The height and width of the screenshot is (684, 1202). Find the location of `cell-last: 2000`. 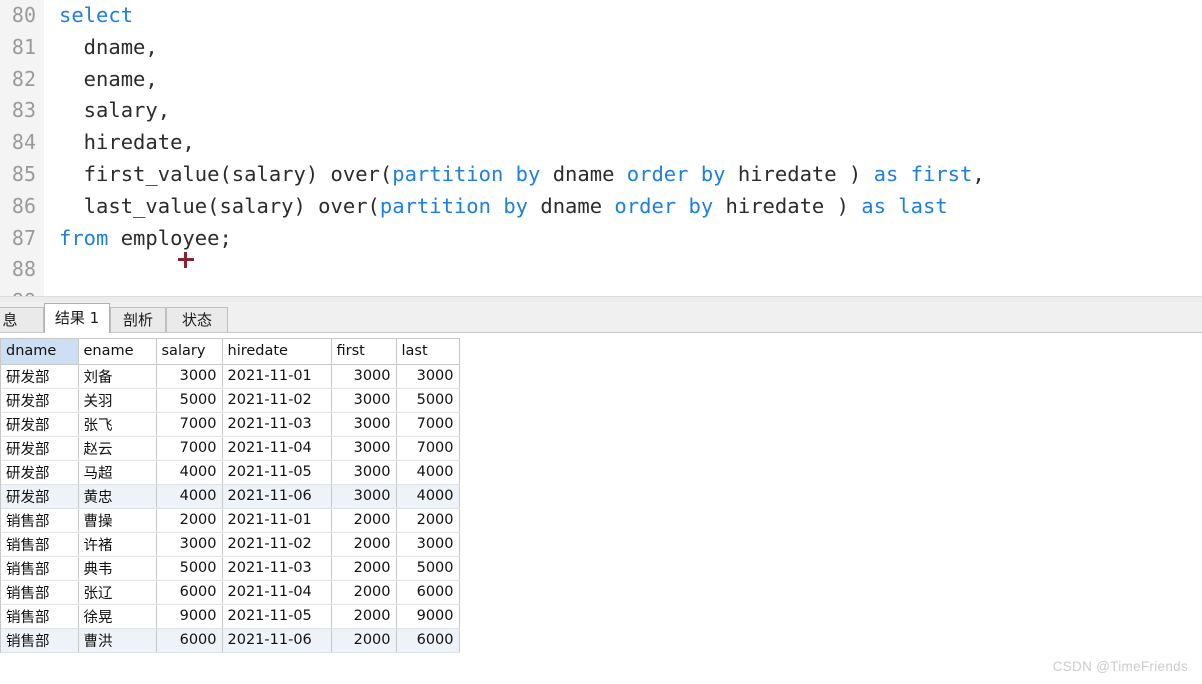

cell-last: 2000 is located at coordinates (428, 520).